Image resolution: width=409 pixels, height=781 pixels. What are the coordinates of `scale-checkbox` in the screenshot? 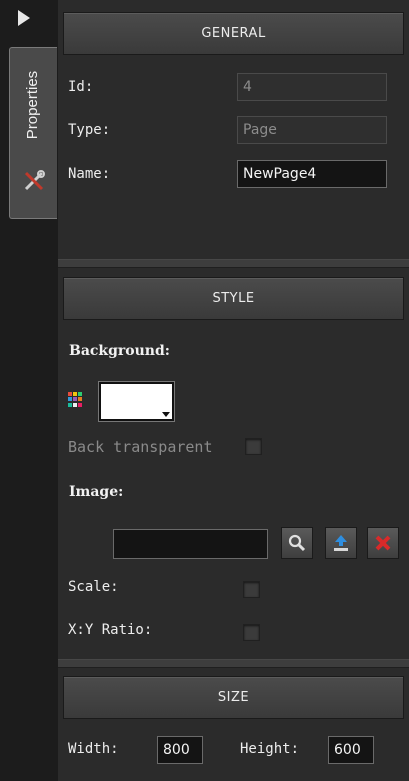 It's located at (251, 589).